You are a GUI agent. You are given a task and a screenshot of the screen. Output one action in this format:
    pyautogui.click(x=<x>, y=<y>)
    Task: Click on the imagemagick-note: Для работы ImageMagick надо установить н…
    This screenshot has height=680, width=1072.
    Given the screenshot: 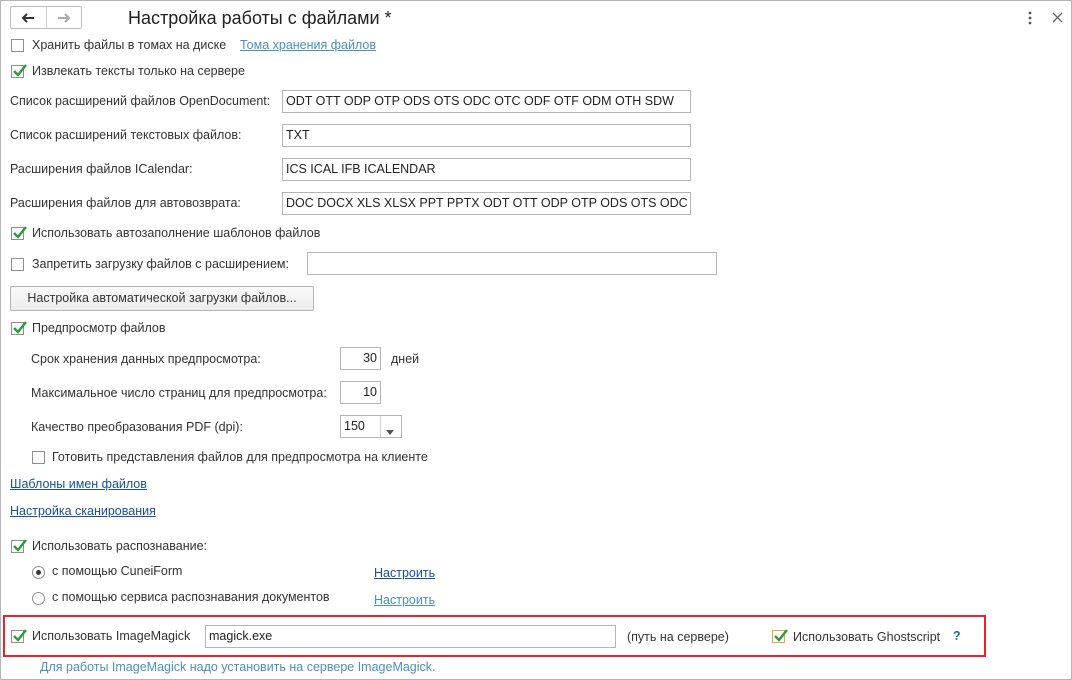 What is the action you would take?
    pyautogui.click(x=238, y=667)
    